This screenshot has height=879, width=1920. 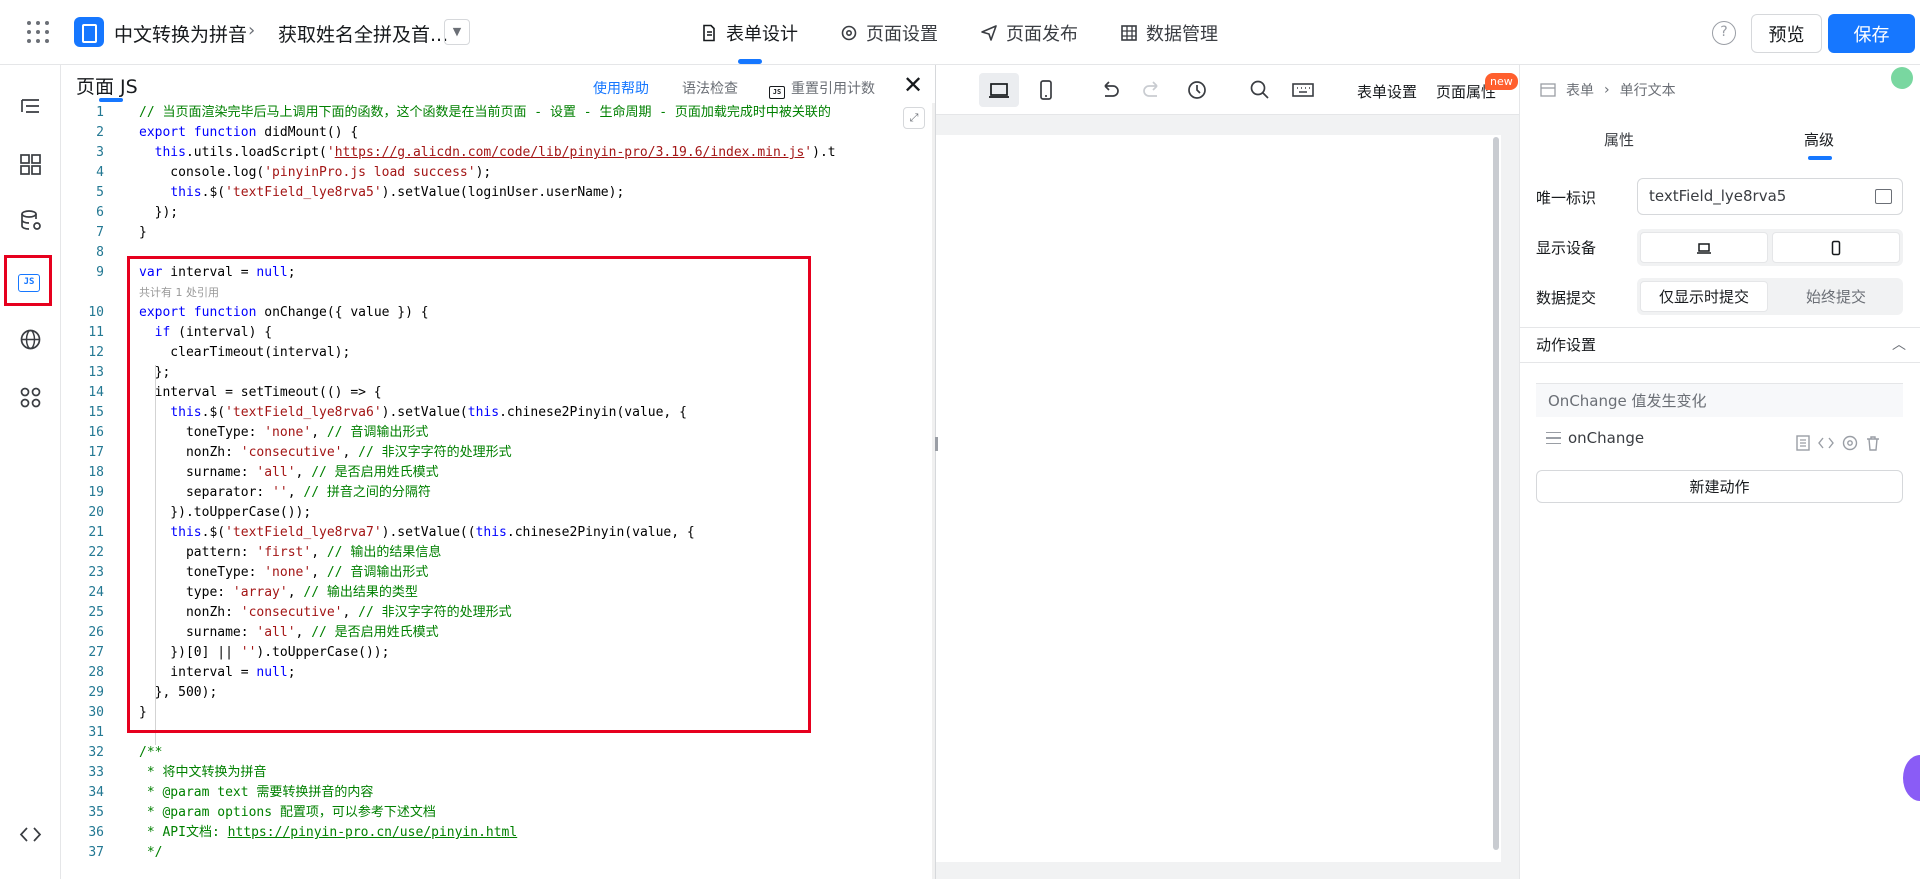 What do you see at coordinates (1819, 139) in the screenshot?
I see `tab-advanced: 高级` at bounding box center [1819, 139].